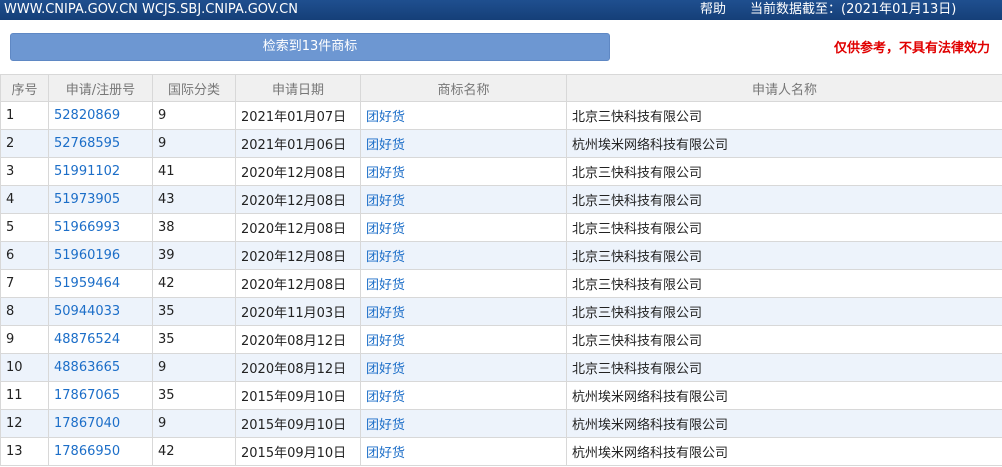 The height and width of the screenshot is (467, 1002). What do you see at coordinates (24, 451) in the screenshot?
I see `row-no: 13` at bounding box center [24, 451].